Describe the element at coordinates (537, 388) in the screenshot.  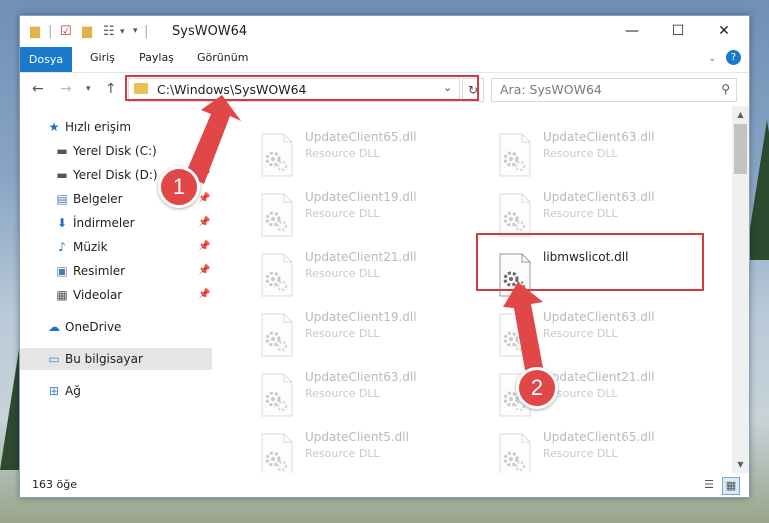
I see `step-2-badge: 2` at that location.